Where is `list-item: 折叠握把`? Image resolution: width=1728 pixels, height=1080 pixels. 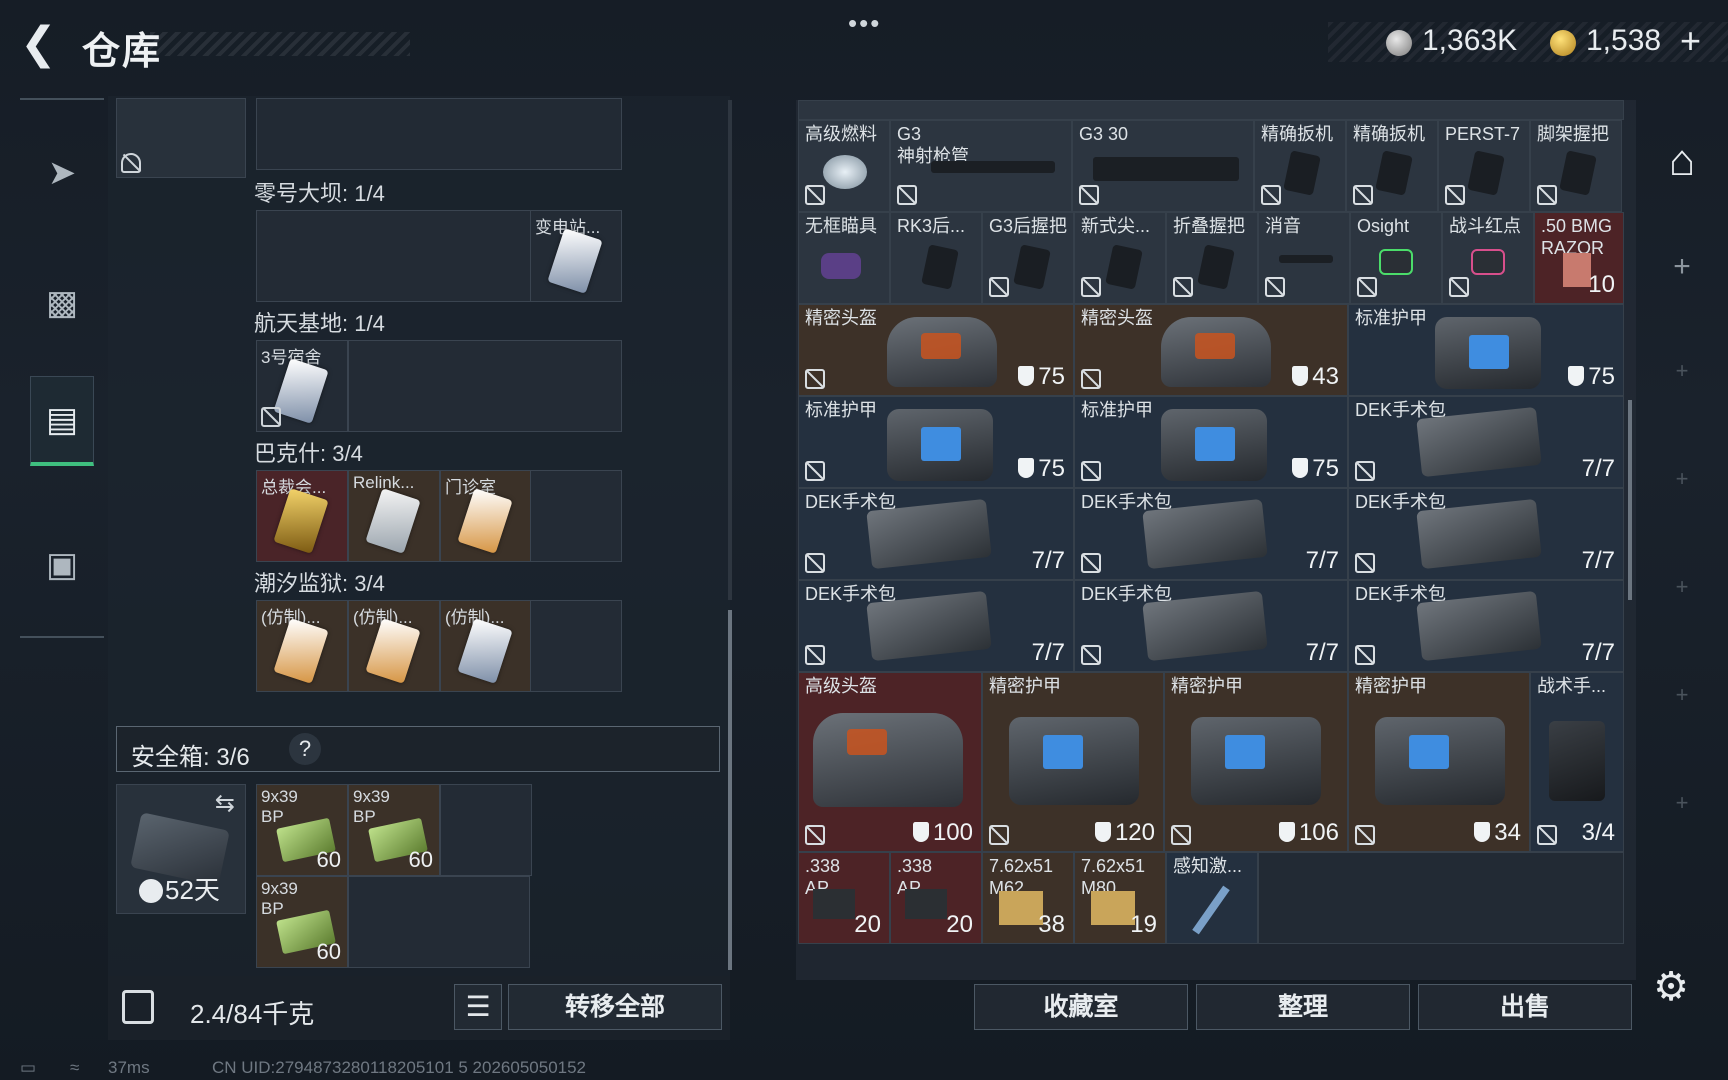
list-item: 折叠握把 is located at coordinates (1212, 258).